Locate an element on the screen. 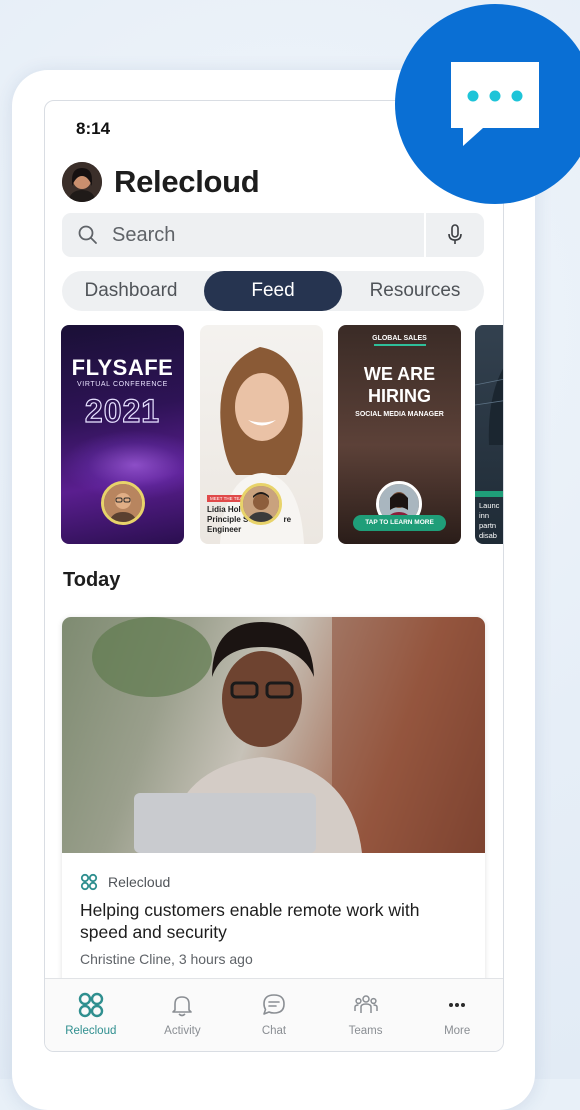 Image resolution: width=580 pixels, height=1110 pixels. story-tag is located at coordinates (489, 494).